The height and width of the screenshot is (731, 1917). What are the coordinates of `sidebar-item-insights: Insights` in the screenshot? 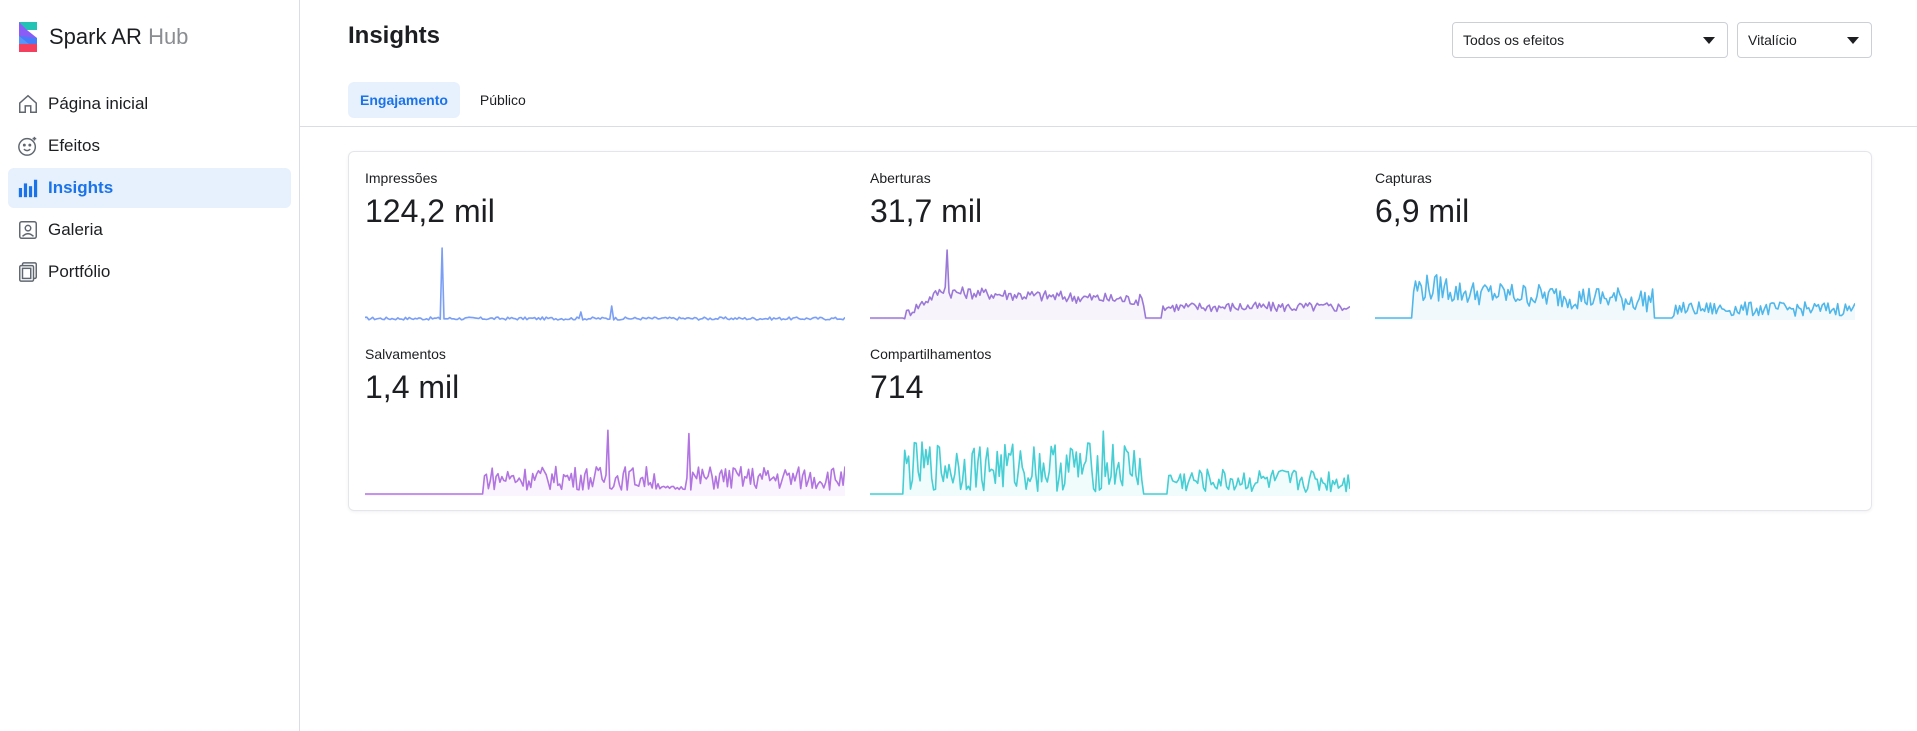 It's located at (149, 188).